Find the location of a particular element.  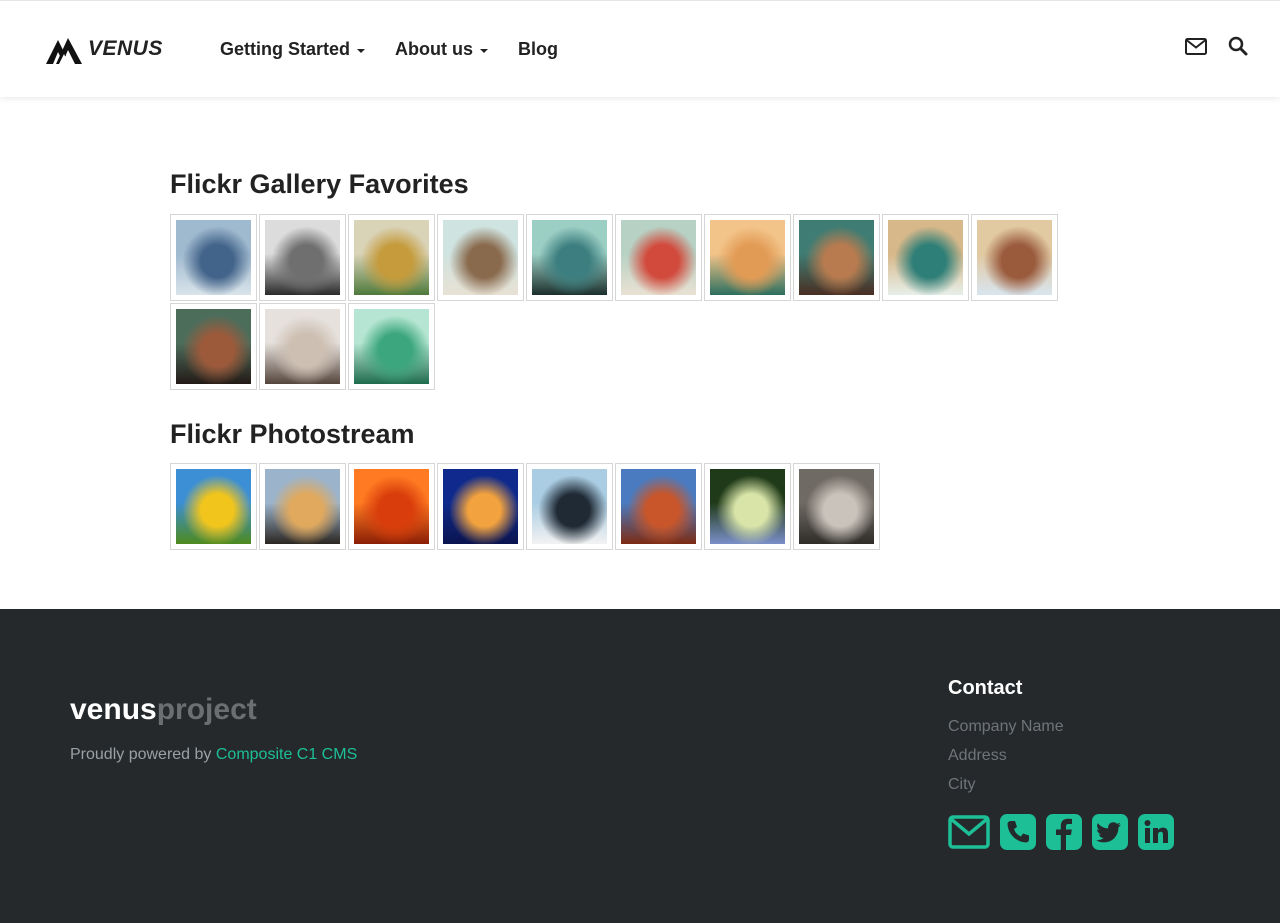

thumbnail-lighthouse-sunset is located at coordinates (302, 507).